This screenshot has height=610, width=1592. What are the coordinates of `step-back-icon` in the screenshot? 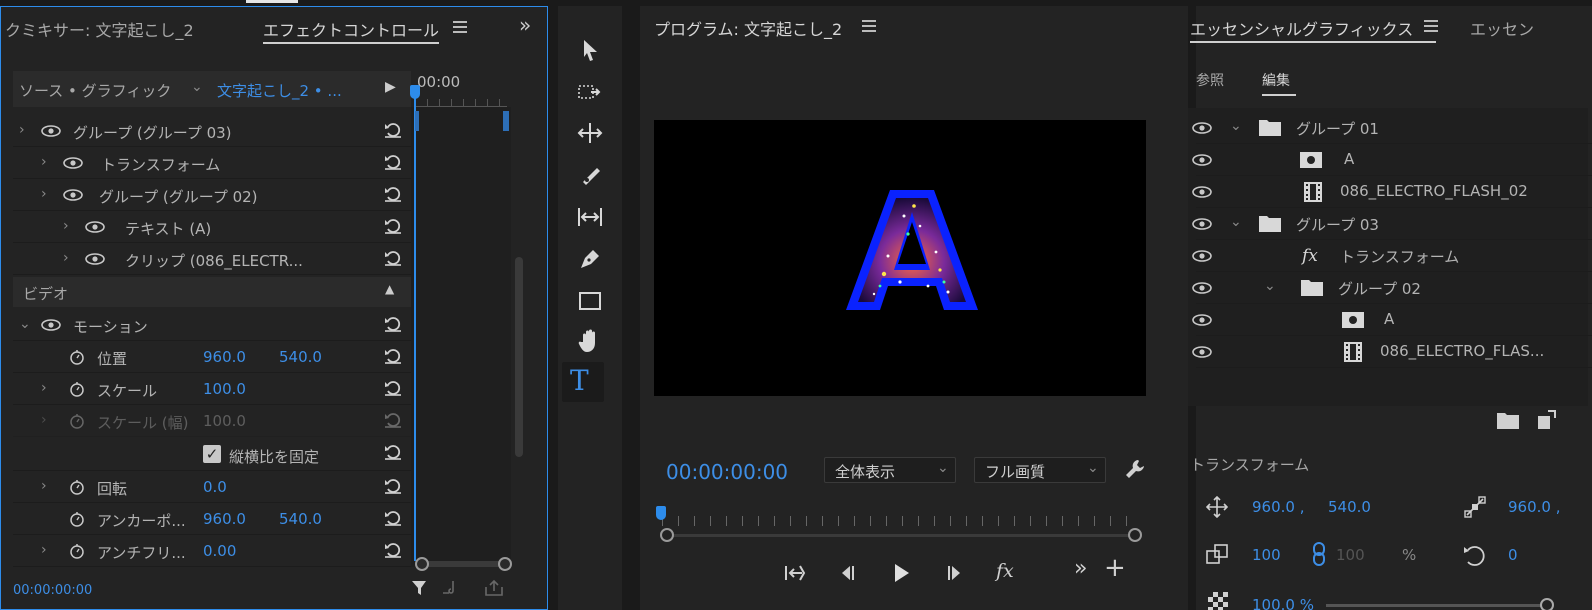 It's located at (847, 573).